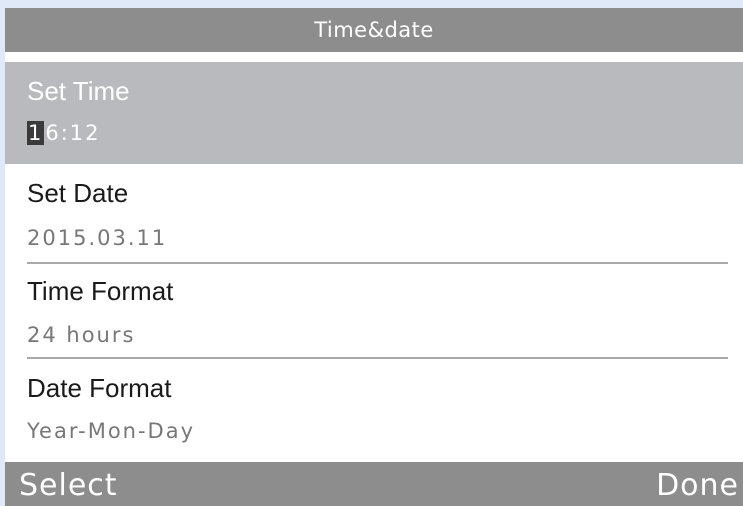  Describe the element at coordinates (374, 484) in the screenshot. I see `softkey-bar: Select Done` at that location.